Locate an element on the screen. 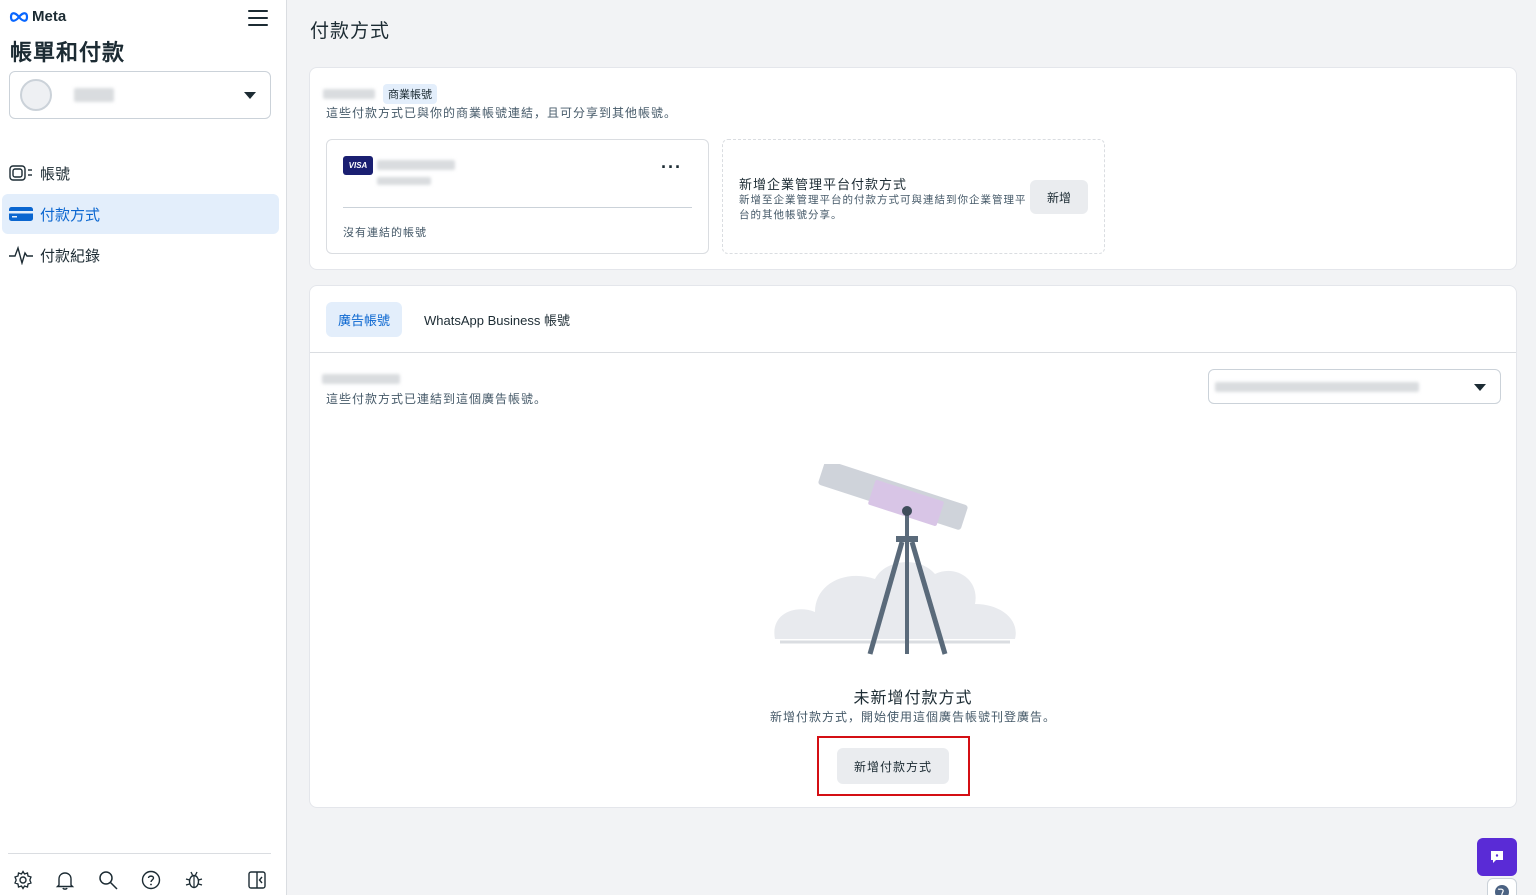 Image resolution: width=1536 pixels, height=895 pixels. meta-logo: Meta is located at coordinates (37, 16).